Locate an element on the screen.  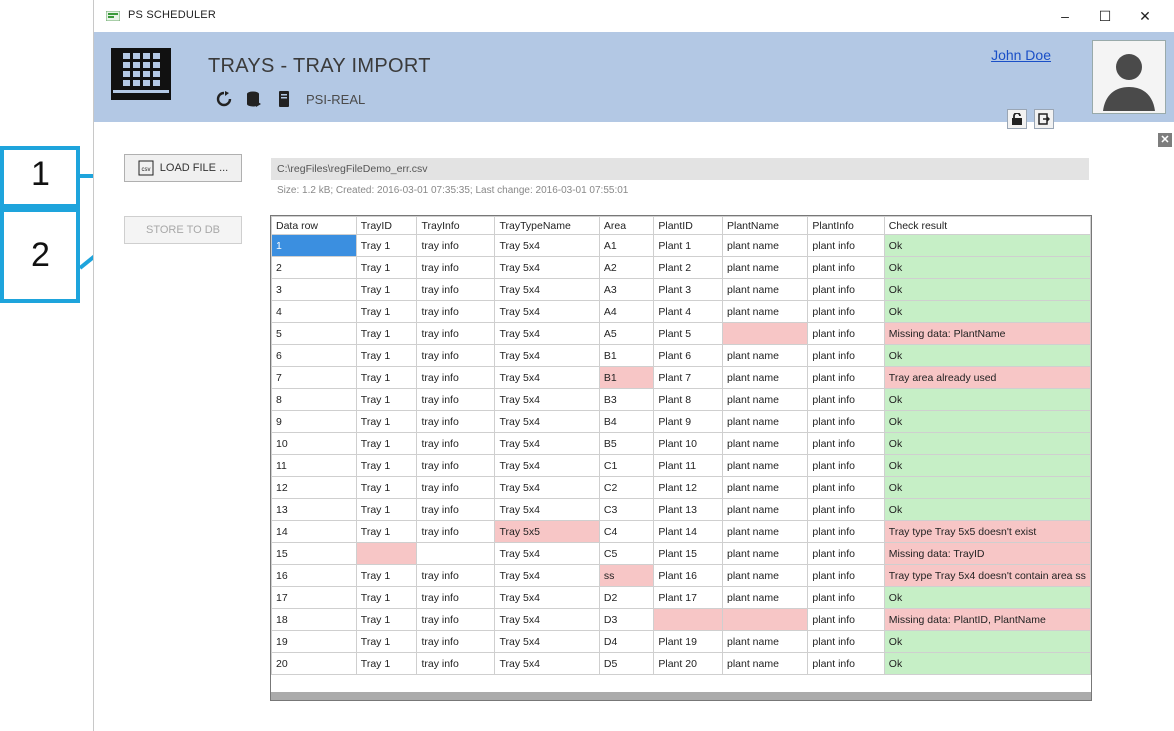
table-cell: Plant 10 is located at coordinates (688, 443).